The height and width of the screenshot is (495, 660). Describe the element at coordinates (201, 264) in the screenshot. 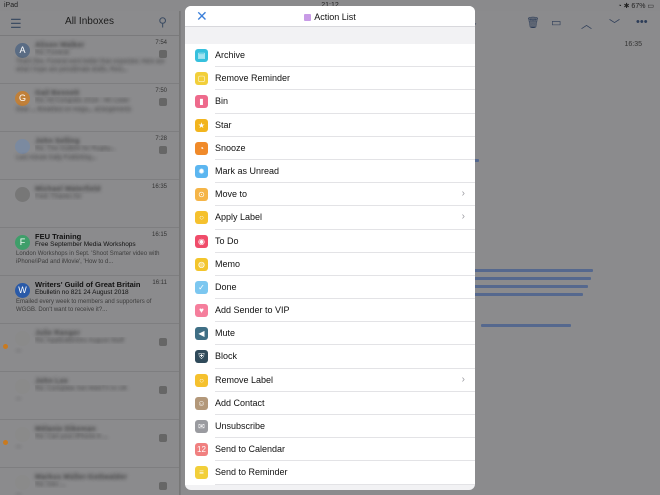

I see `memo-icon: ◍` at that location.